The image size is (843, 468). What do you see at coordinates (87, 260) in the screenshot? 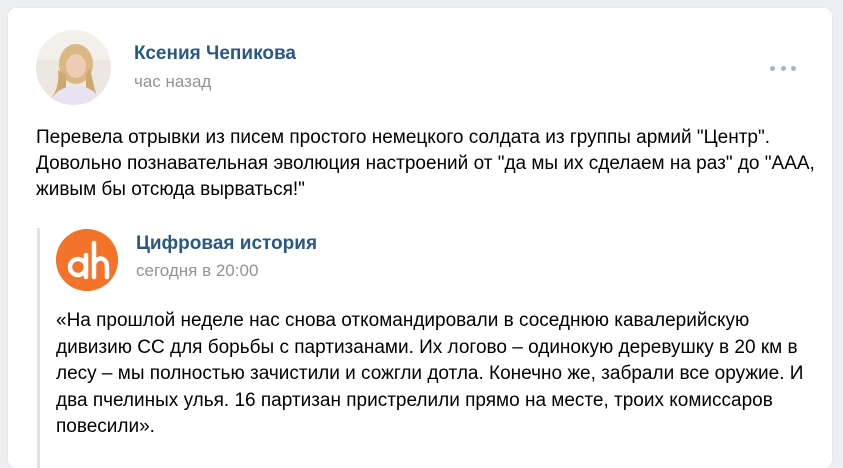
I see `source-logo-icon` at bounding box center [87, 260].